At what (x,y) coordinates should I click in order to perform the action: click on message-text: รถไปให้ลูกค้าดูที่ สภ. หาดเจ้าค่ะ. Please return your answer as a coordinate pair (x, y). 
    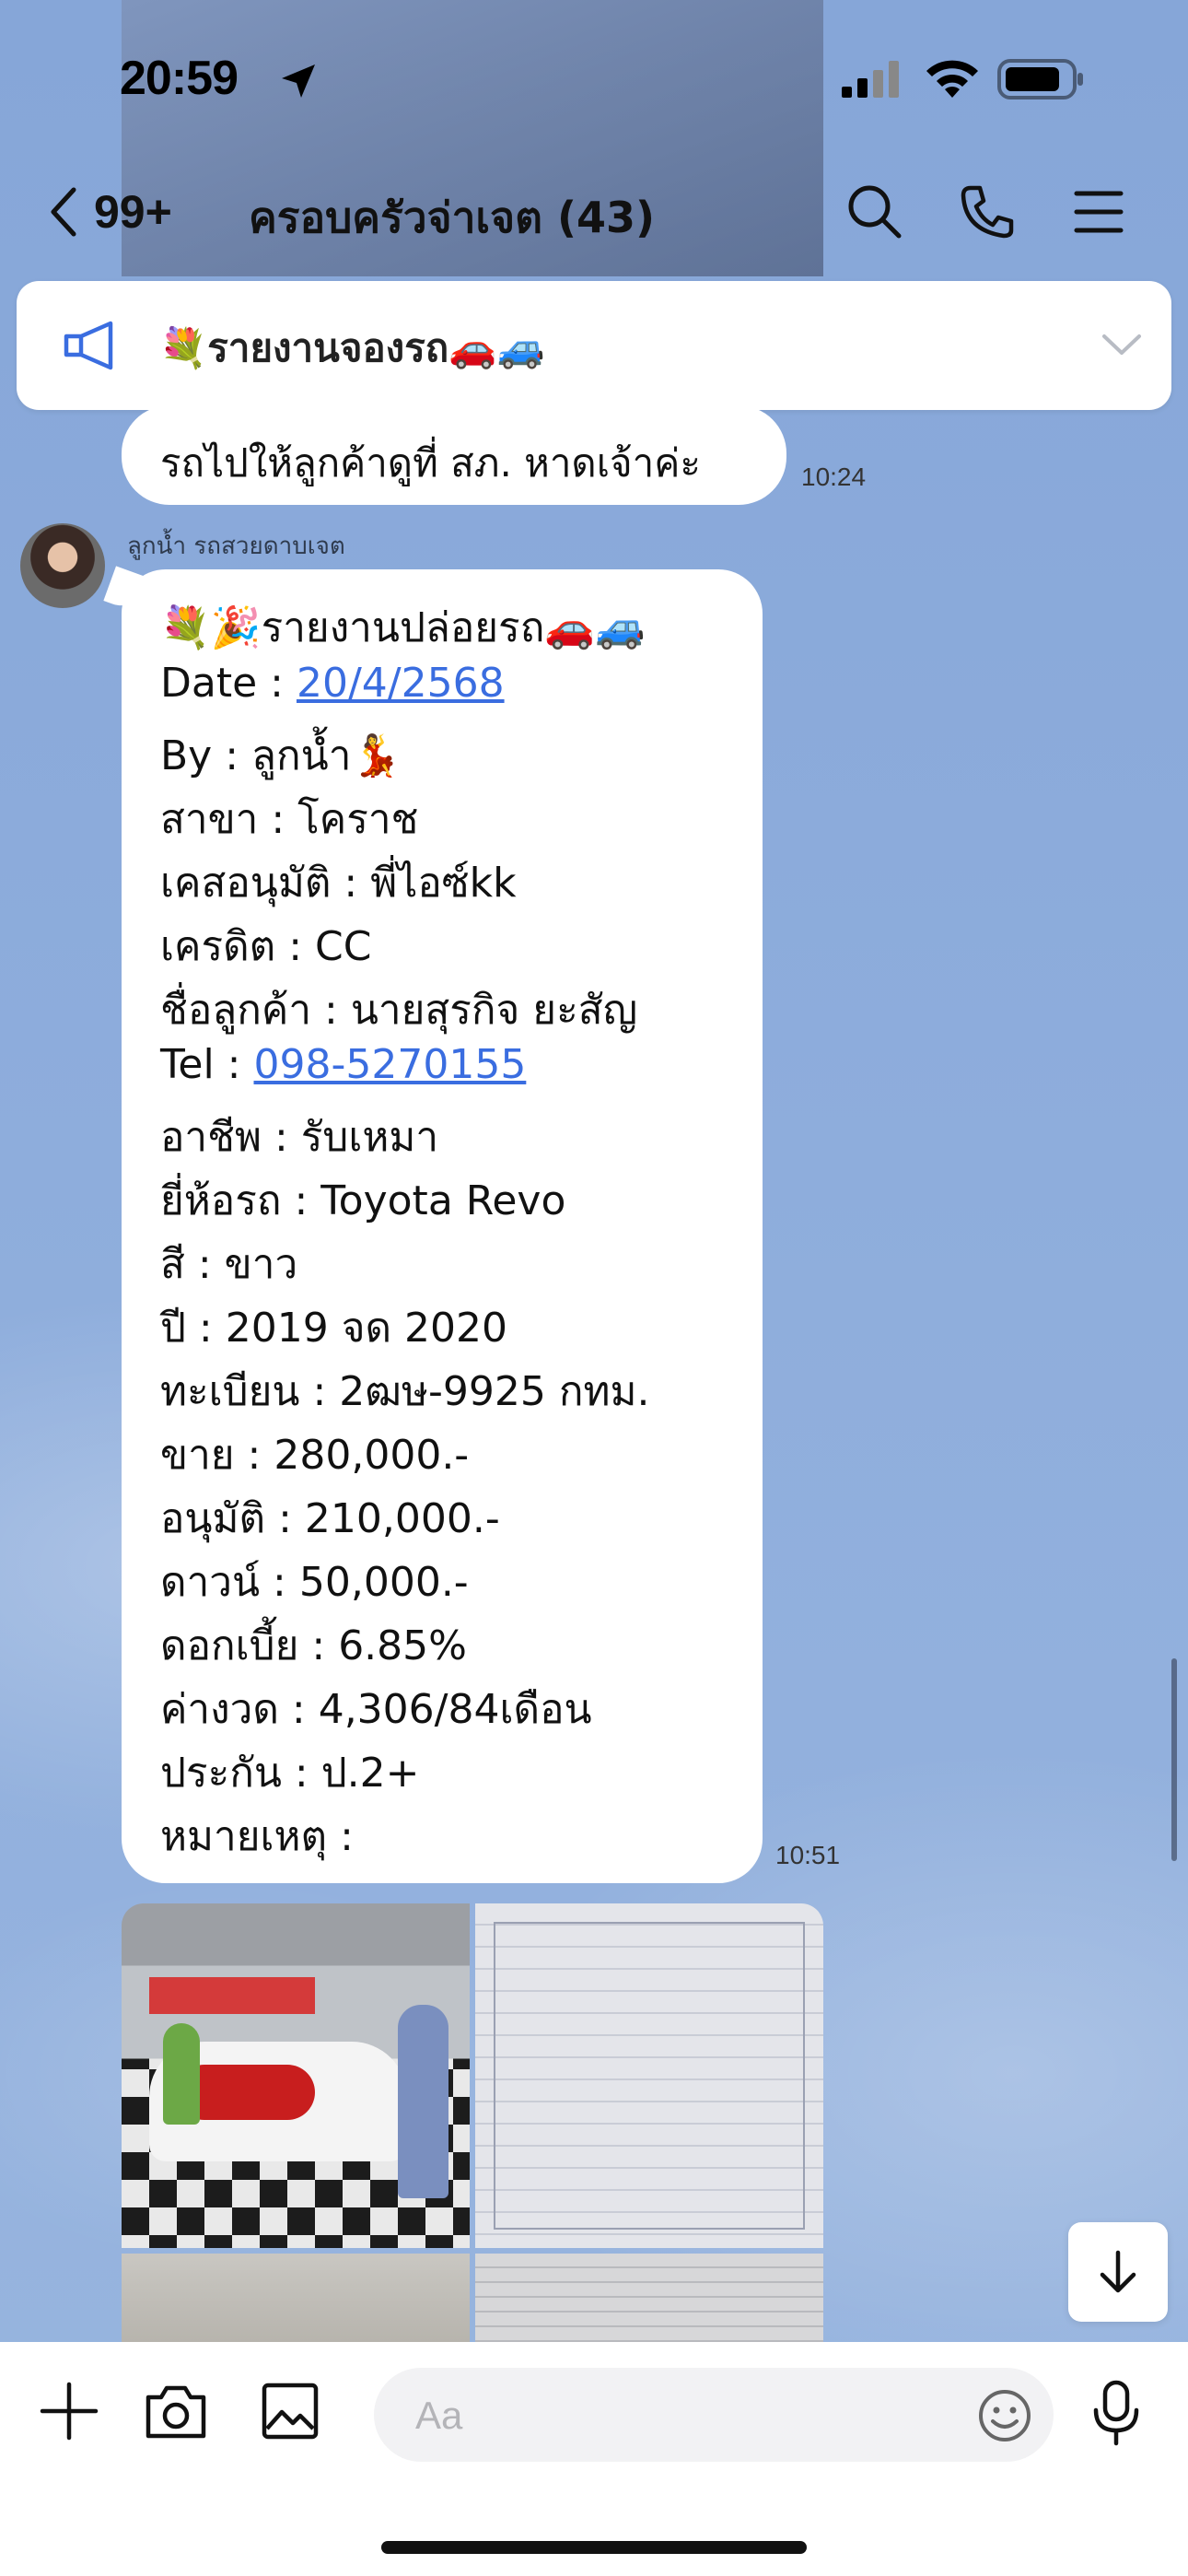
    Looking at the image, I should click on (430, 463).